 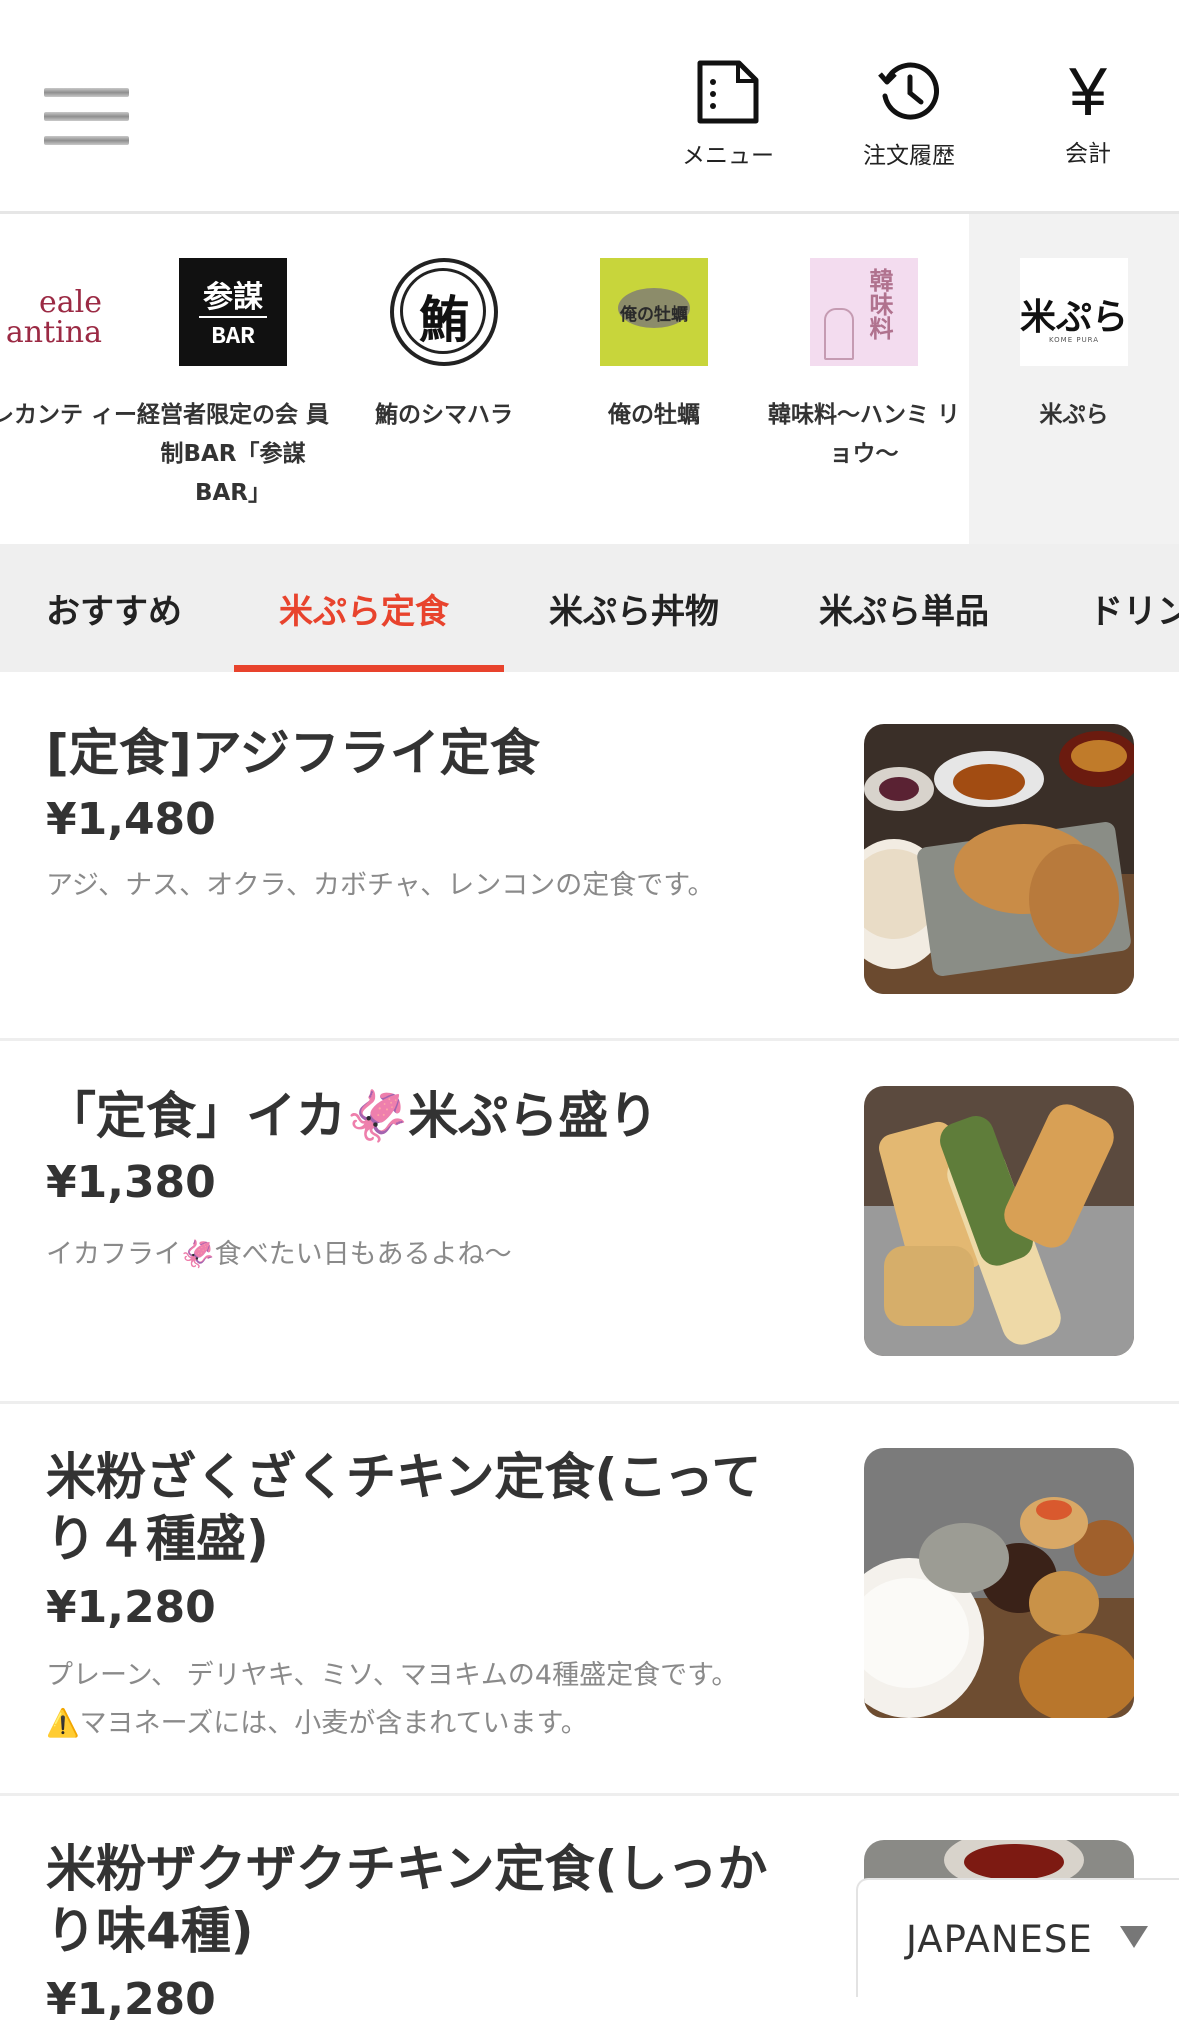 I want to click on chicken-photo, so click(x=999, y=1583).